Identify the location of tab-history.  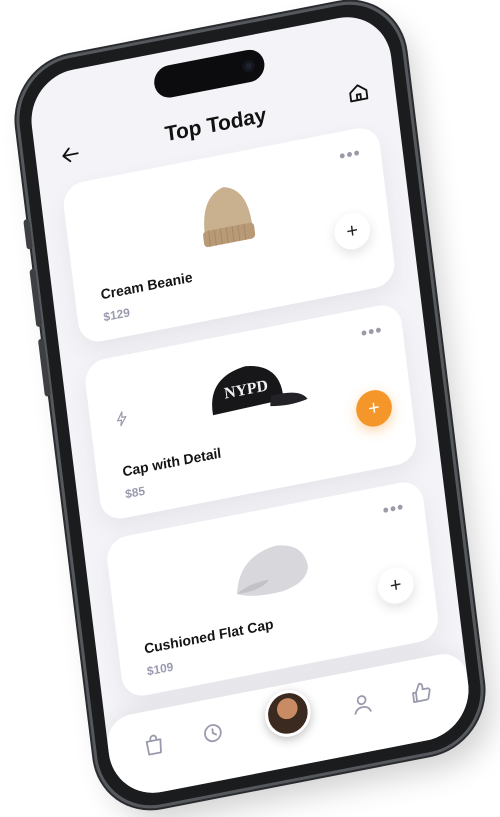
(214, 733).